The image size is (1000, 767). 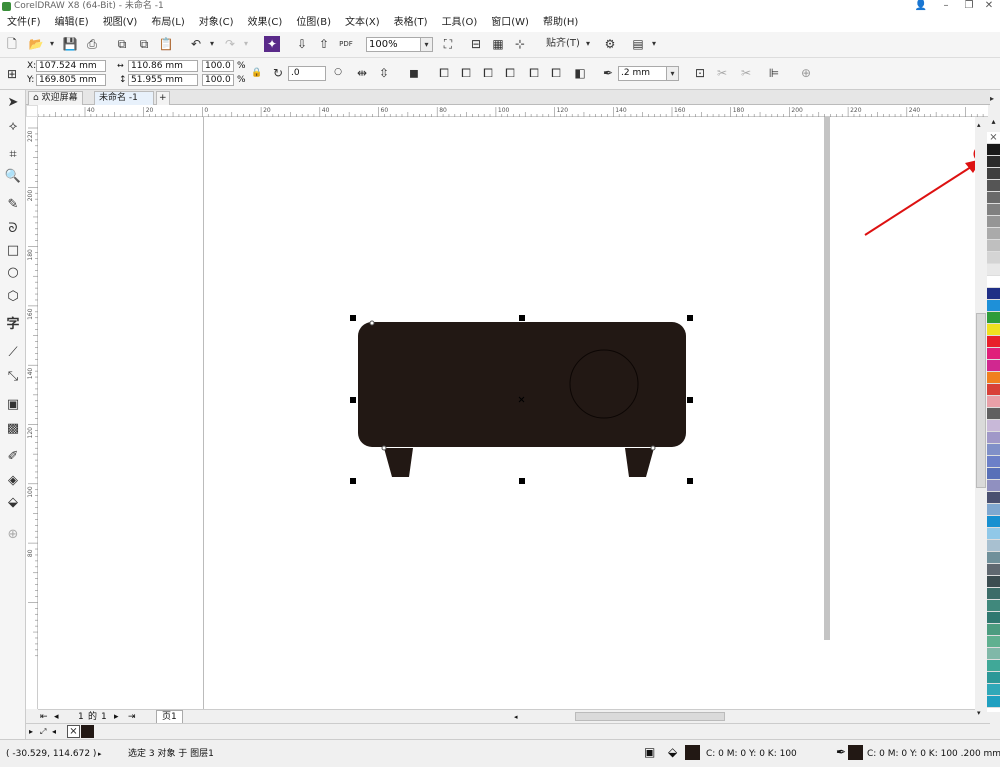 What do you see at coordinates (588, 44) in the screenshot?
I see `snap-dropdown-icon: ▾` at bounding box center [588, 44].